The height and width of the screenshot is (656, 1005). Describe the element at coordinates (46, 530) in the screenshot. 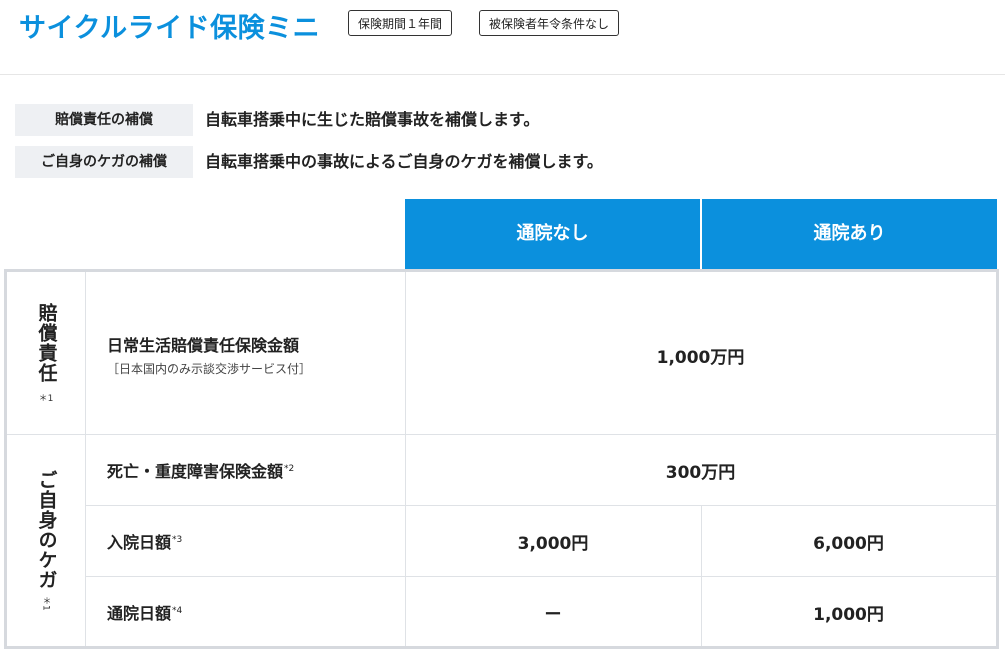

I see `category-injury-label: ご自身のケガ` at that location.